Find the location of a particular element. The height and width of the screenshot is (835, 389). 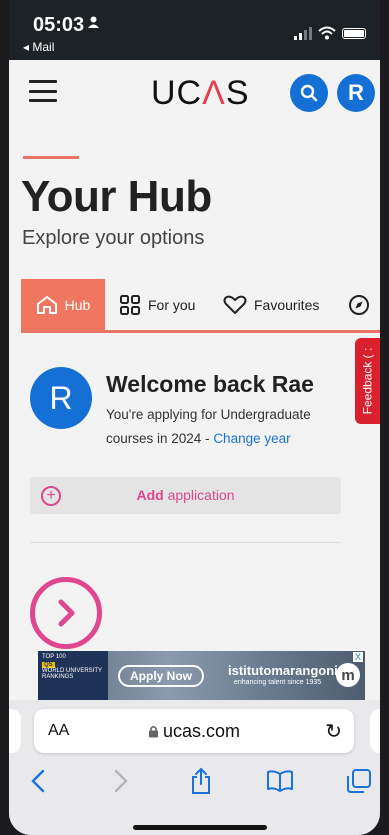

tab-explore is located at coordinates (359, 304).